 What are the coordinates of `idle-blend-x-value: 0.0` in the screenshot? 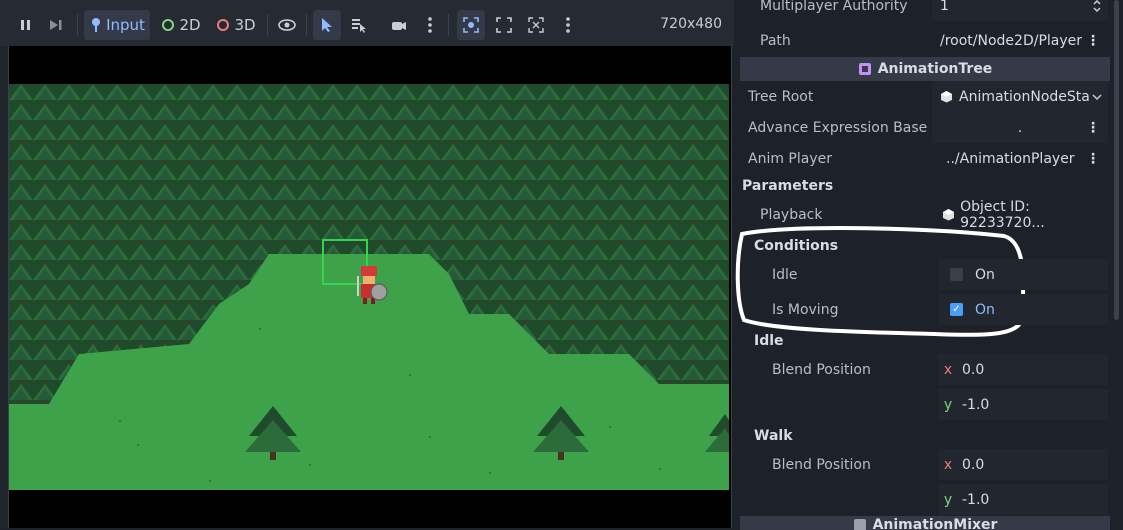 It's located at (973, 369).